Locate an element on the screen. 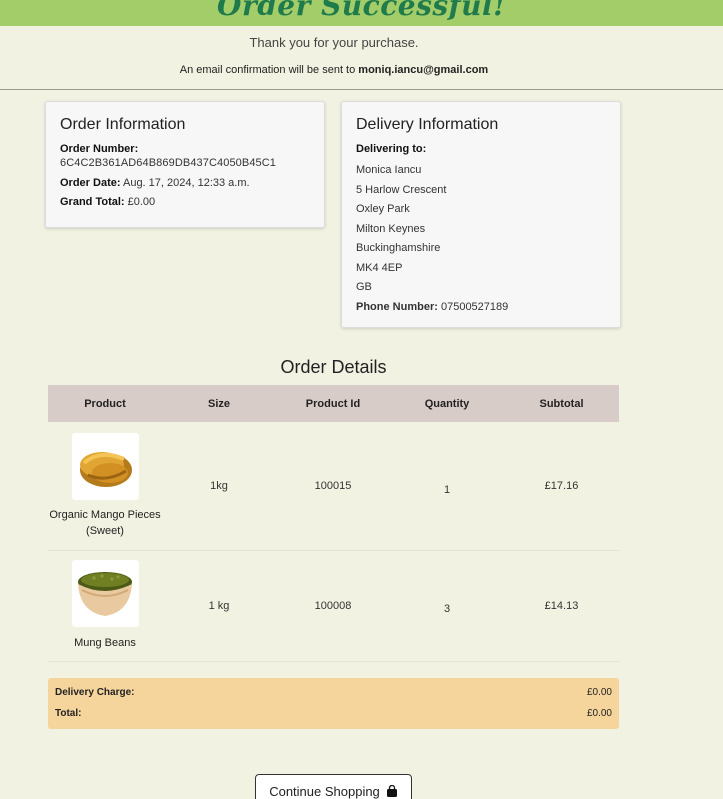  product-id: 100008 is located at coordinates (333, 606).